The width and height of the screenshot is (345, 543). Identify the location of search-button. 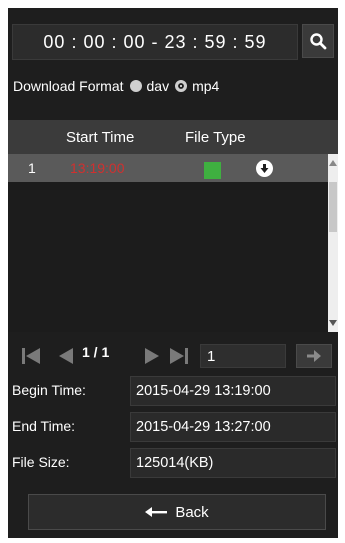
(318, 41).